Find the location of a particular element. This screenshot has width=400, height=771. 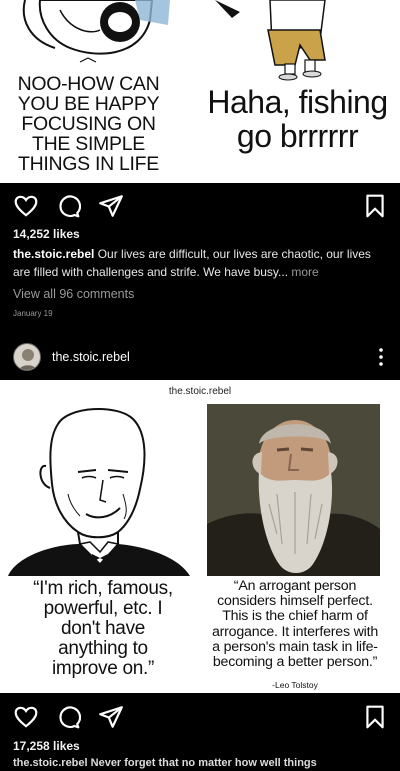

caption-username: the.stoic.rebel is located at coordinates (53, 254).